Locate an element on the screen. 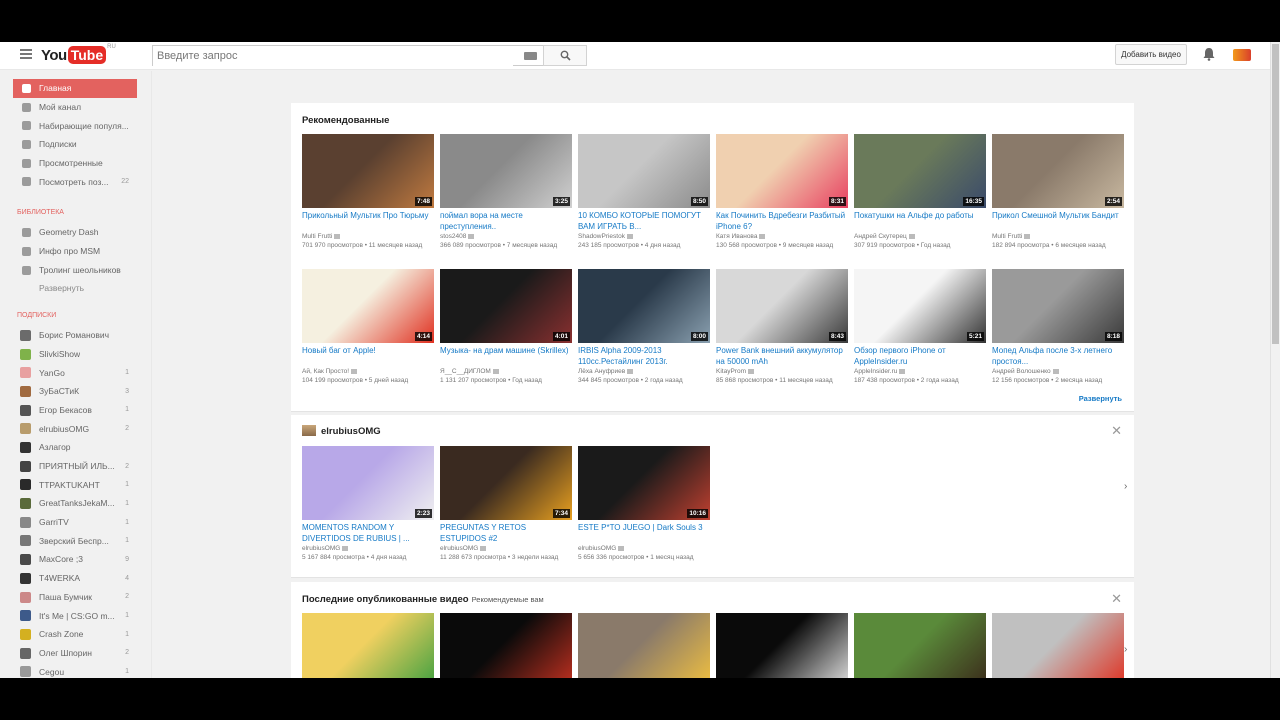 The width and height of the screenshot is (1280, 720). guide-item: Мой канал is located at coordinates (75, 107).